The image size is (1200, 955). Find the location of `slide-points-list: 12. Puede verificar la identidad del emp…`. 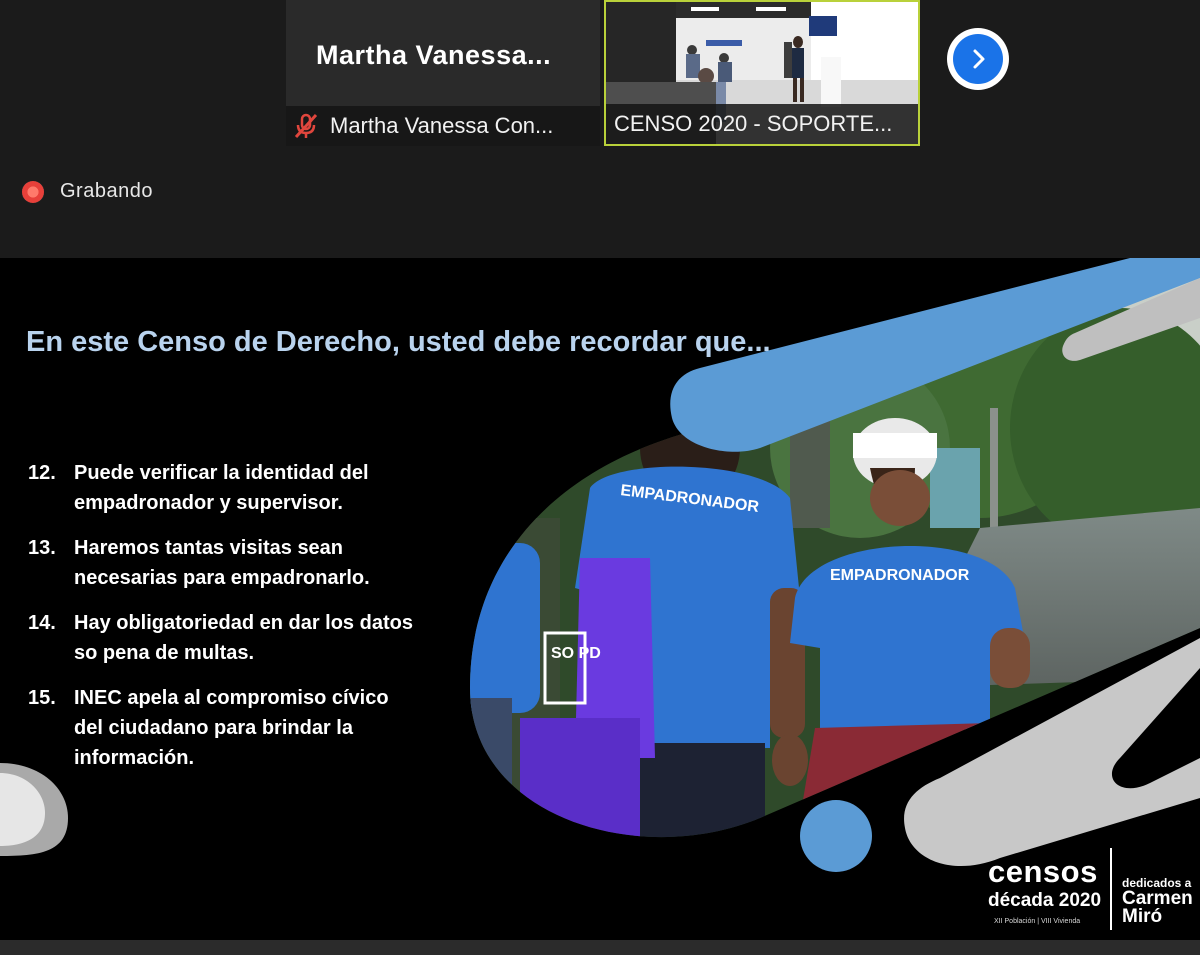

slide-points-list: 12. Puede verificar la identidad del emp… is located at coordinates (248, 623).